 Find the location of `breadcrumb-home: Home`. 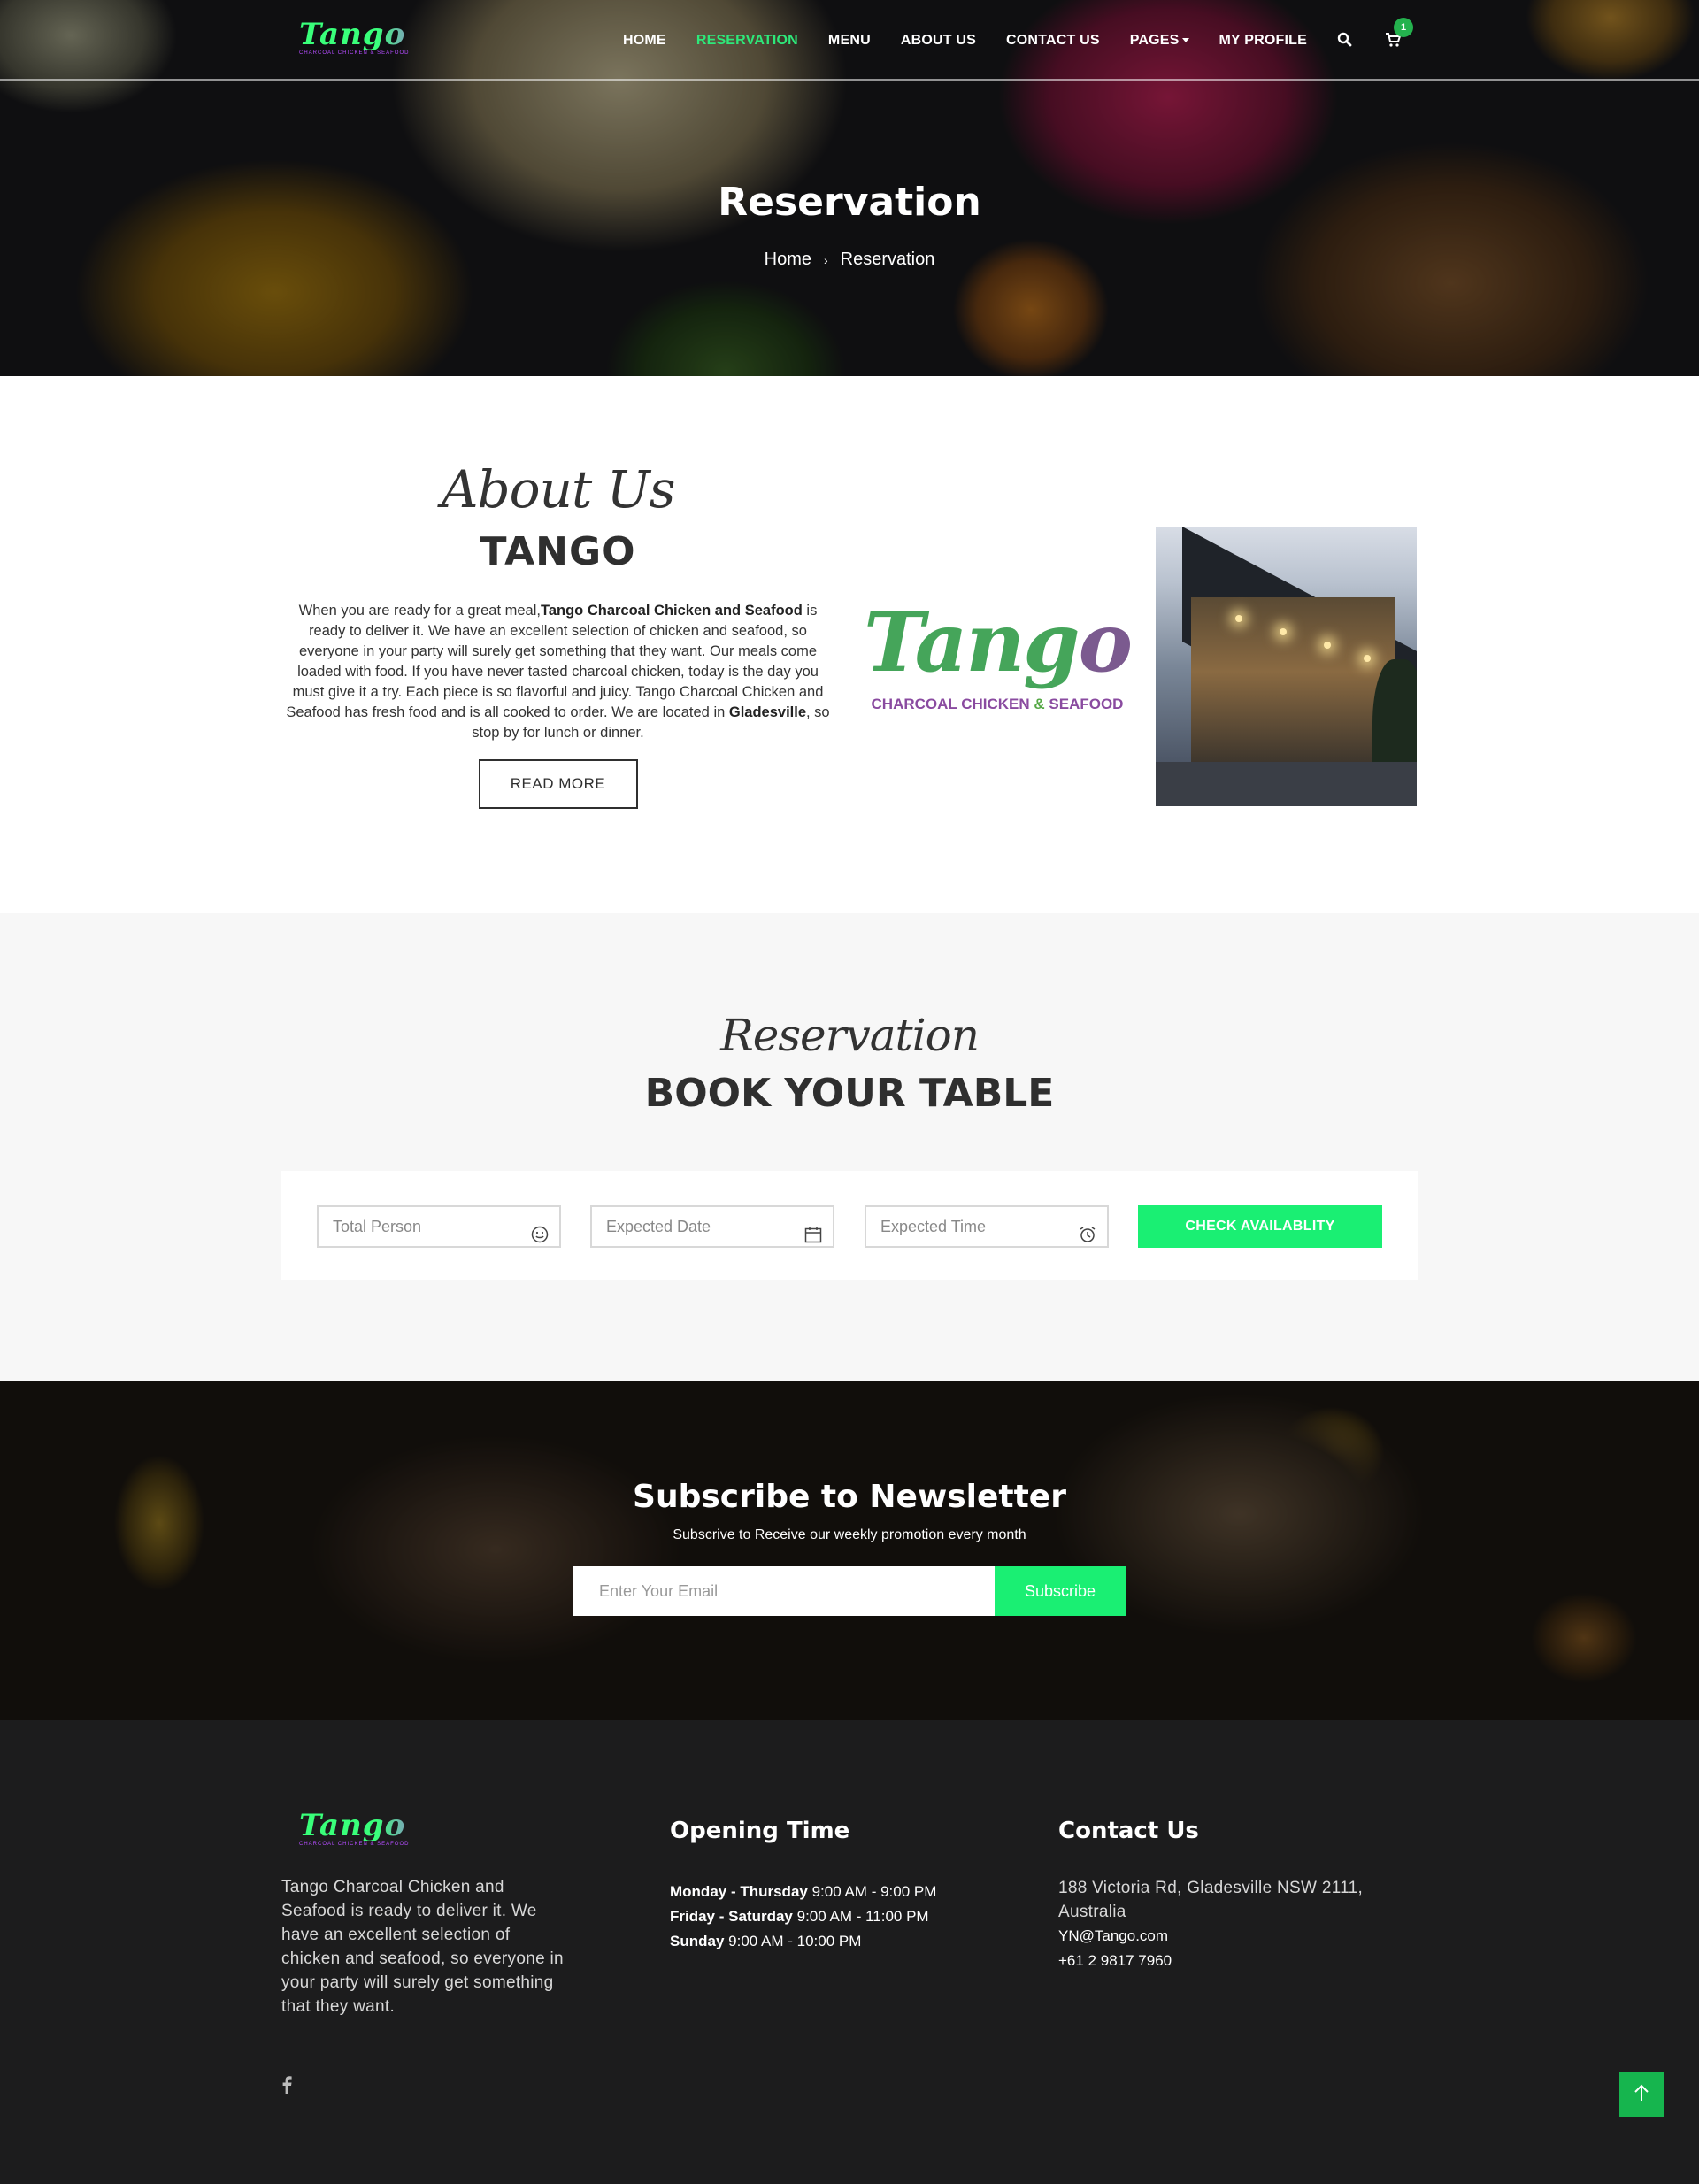

breadcrumb-home: Home is located at coordinates (788, 260).